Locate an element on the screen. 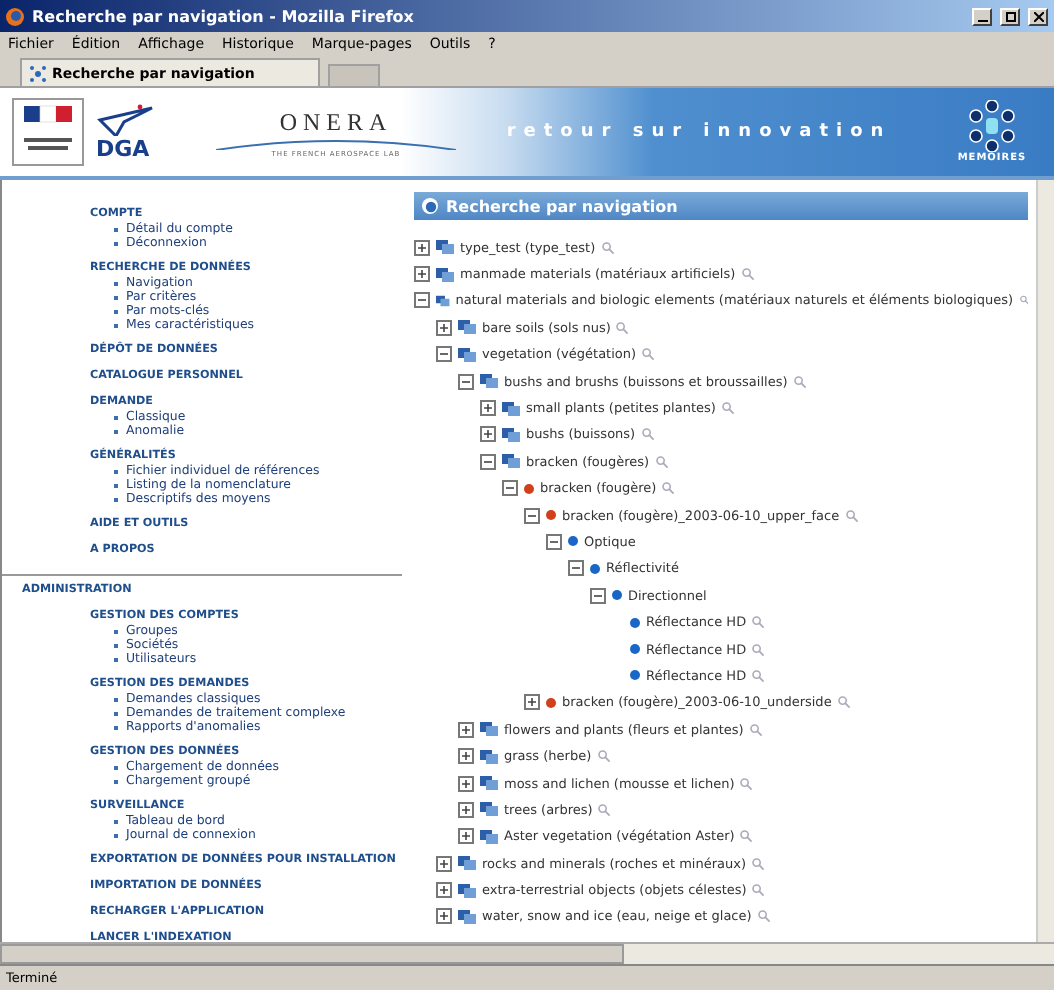  hexagon-cluster-icon is located at coordinates (992, 126).